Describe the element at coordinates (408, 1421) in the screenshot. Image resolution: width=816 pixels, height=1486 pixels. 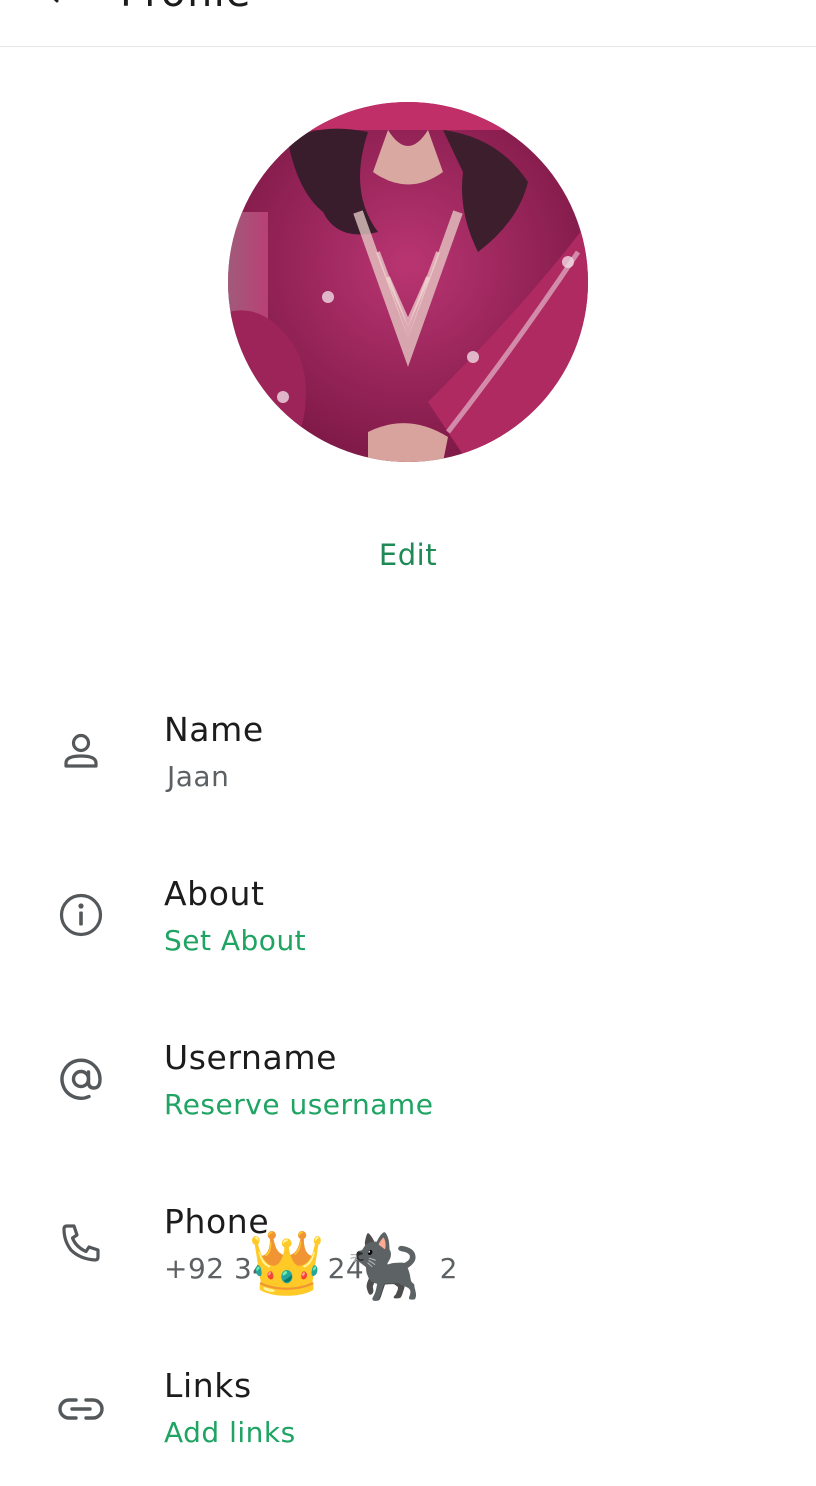
I see `links-row: Links Add links` at that location.